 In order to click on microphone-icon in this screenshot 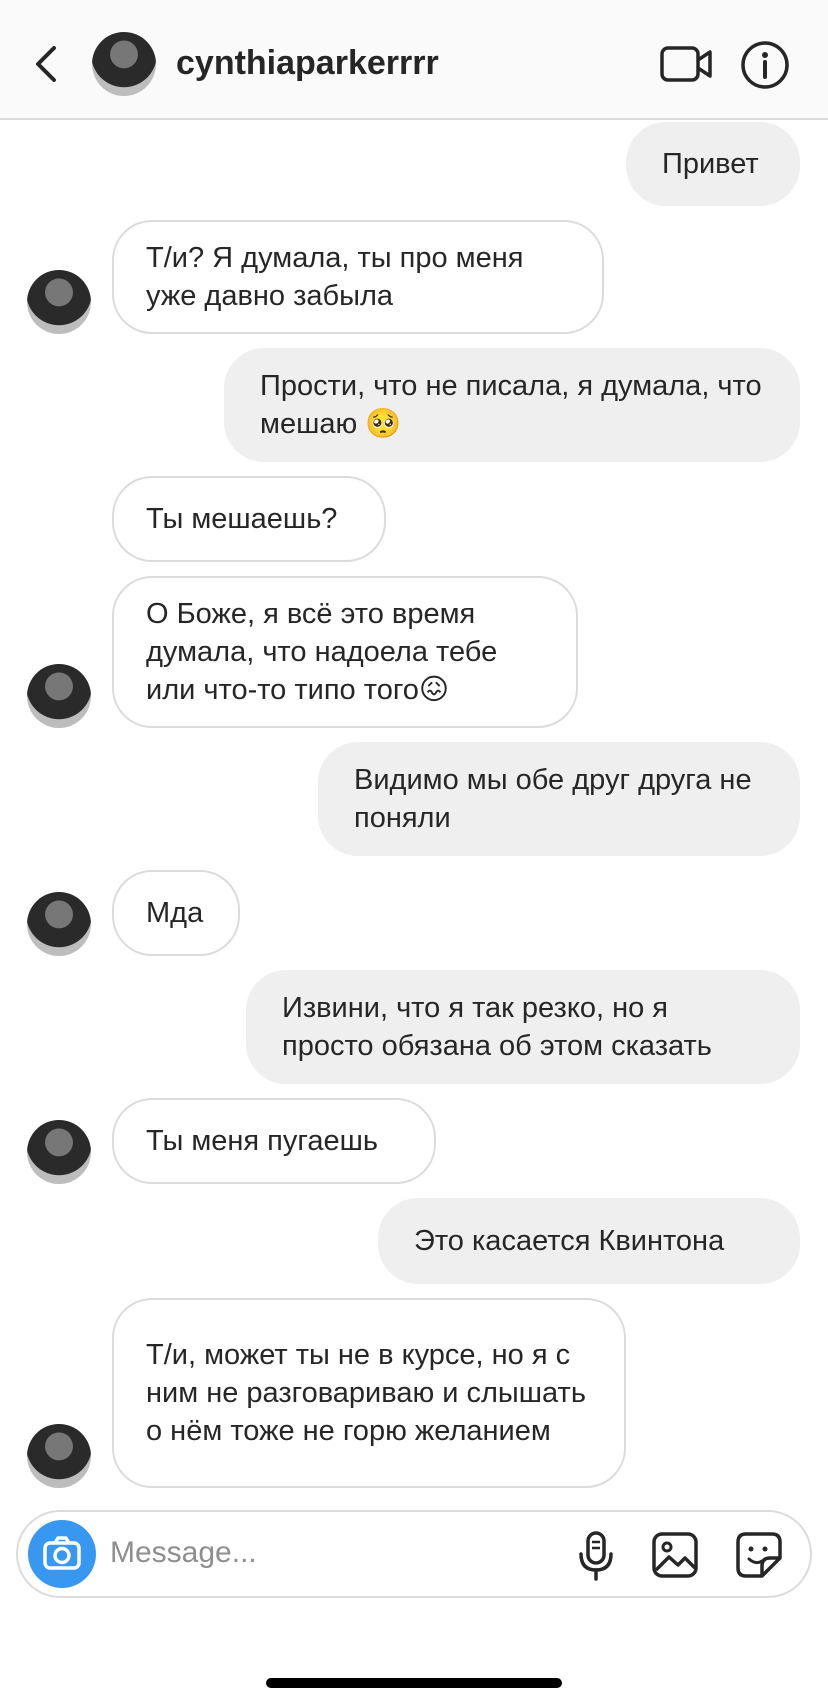, I will do `click(596, 1556)`.